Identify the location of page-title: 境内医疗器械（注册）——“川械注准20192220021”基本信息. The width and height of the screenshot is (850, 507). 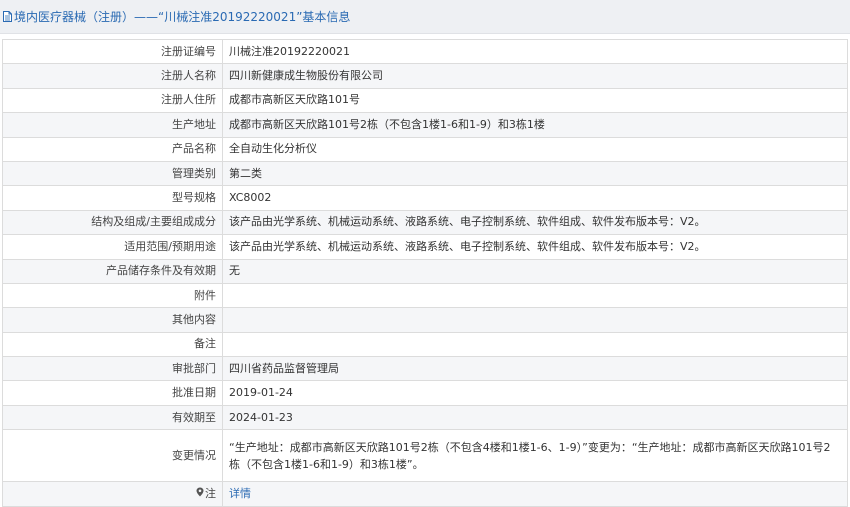
(182, 17).